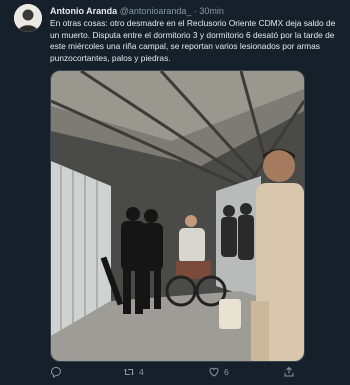 This screenshot has width=350, height=385. I want to click on retweet-icon, so click(129, 372).